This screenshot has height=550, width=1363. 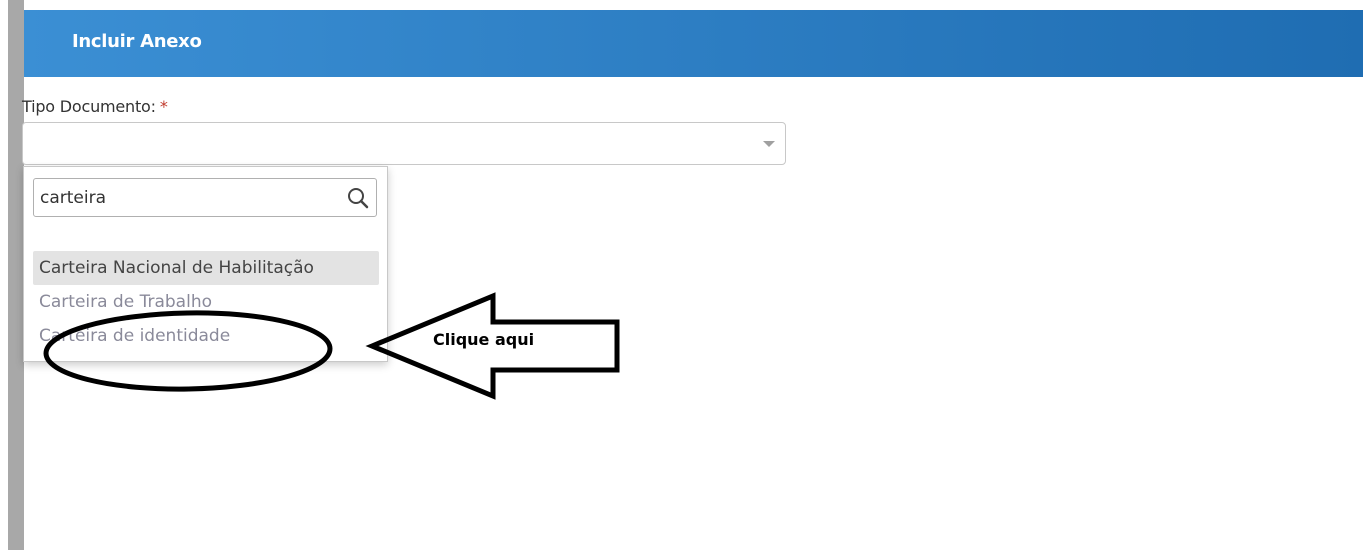 What do you see at coordinates (89, 106) in the screenshot?
I see `tipo-documento-label-text: Tipo Documento:` at bounding box center [89, 106].